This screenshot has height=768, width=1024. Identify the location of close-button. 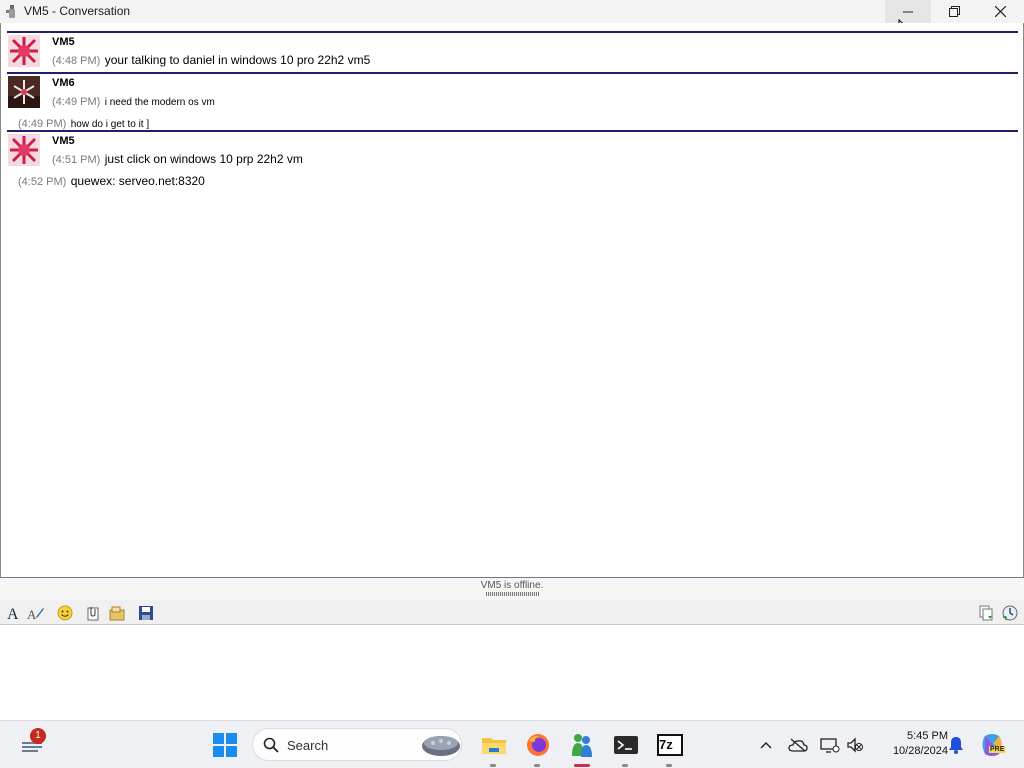
(1000, 11).